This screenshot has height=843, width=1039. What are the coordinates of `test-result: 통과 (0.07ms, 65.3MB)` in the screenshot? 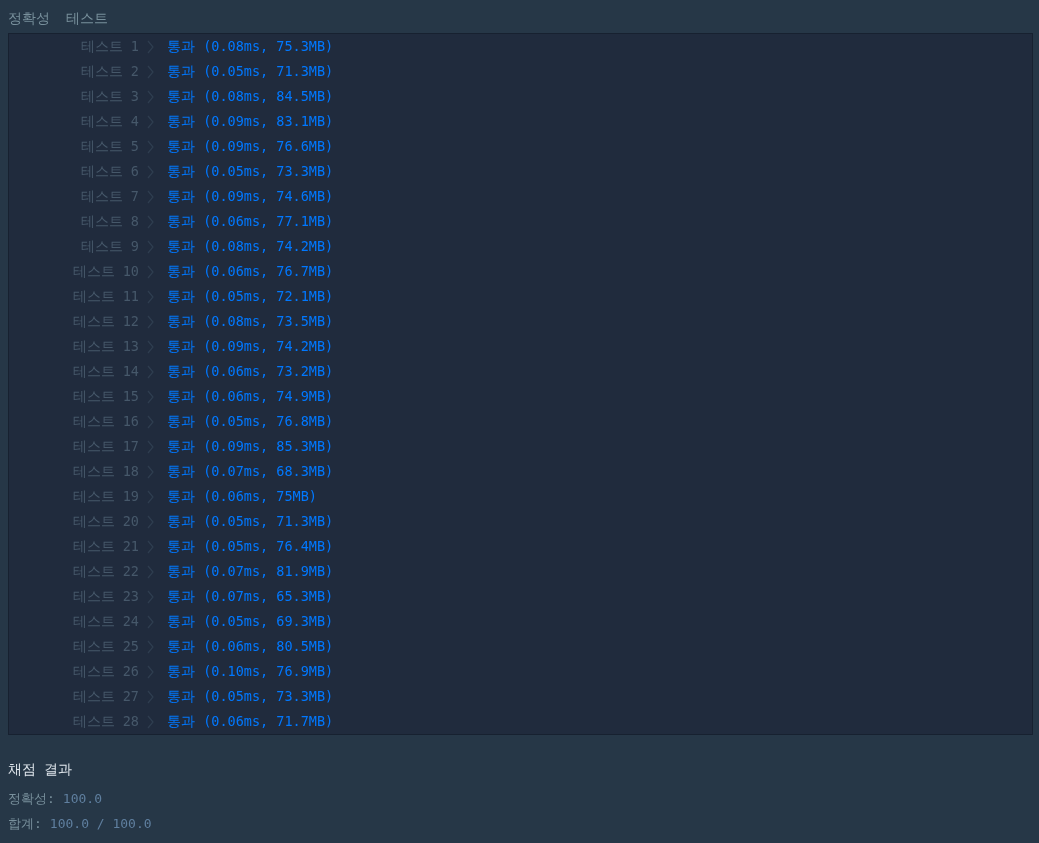 It's located at (250, 596).